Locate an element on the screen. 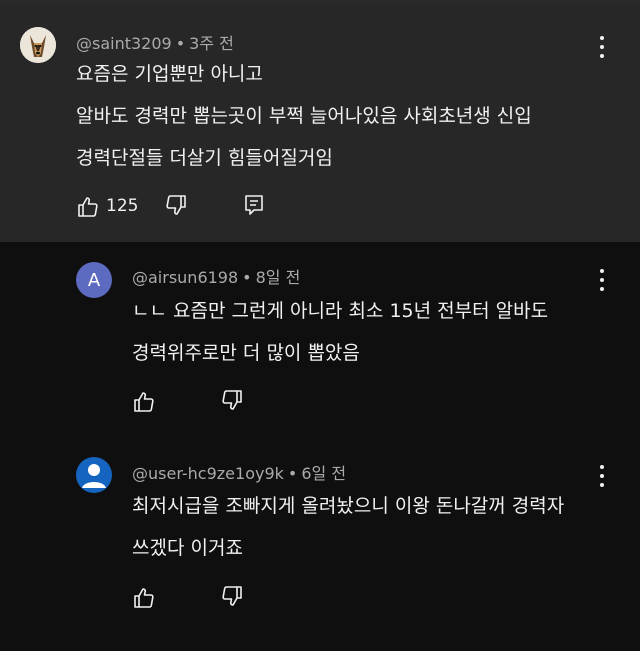 The width and height of the screenshot is (640, 651). reply-button is located at coordinates (254, 205).